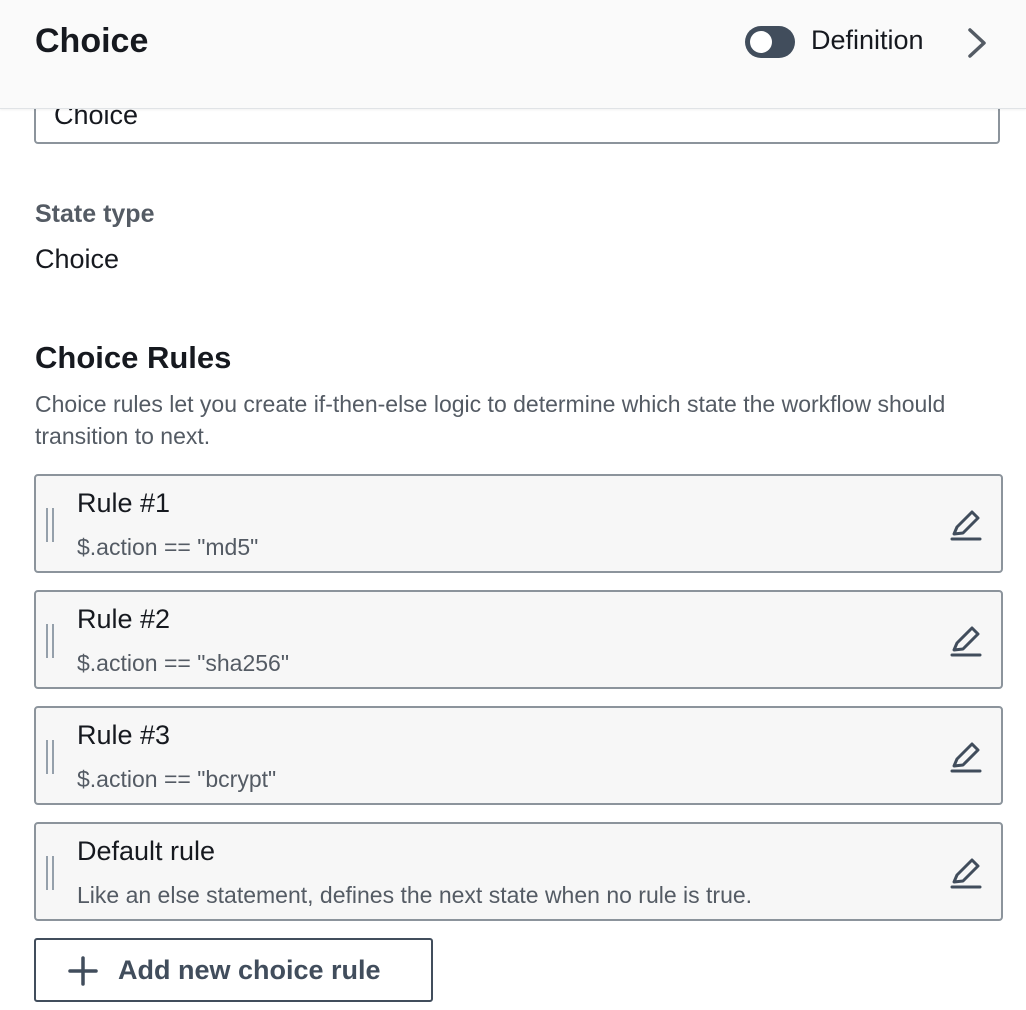 Image resolution: width=1026 pixels, height=1010 pixels. Describe the element at coordinates (83, 971) in the screenshot. I see `plus-icon` at that location.